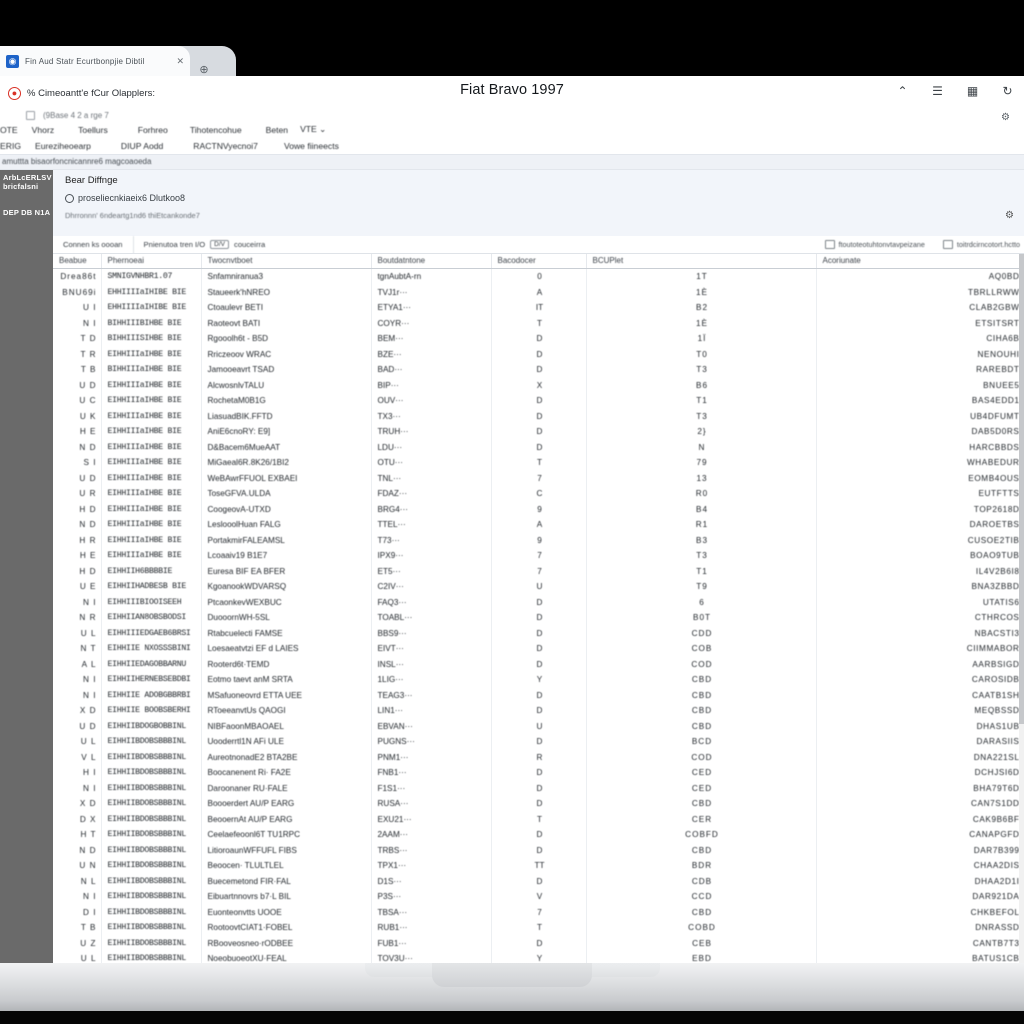  I want to click on filter-segment-2: Pnienutoa tren I/O D/V couceirra, so click(205, 245).